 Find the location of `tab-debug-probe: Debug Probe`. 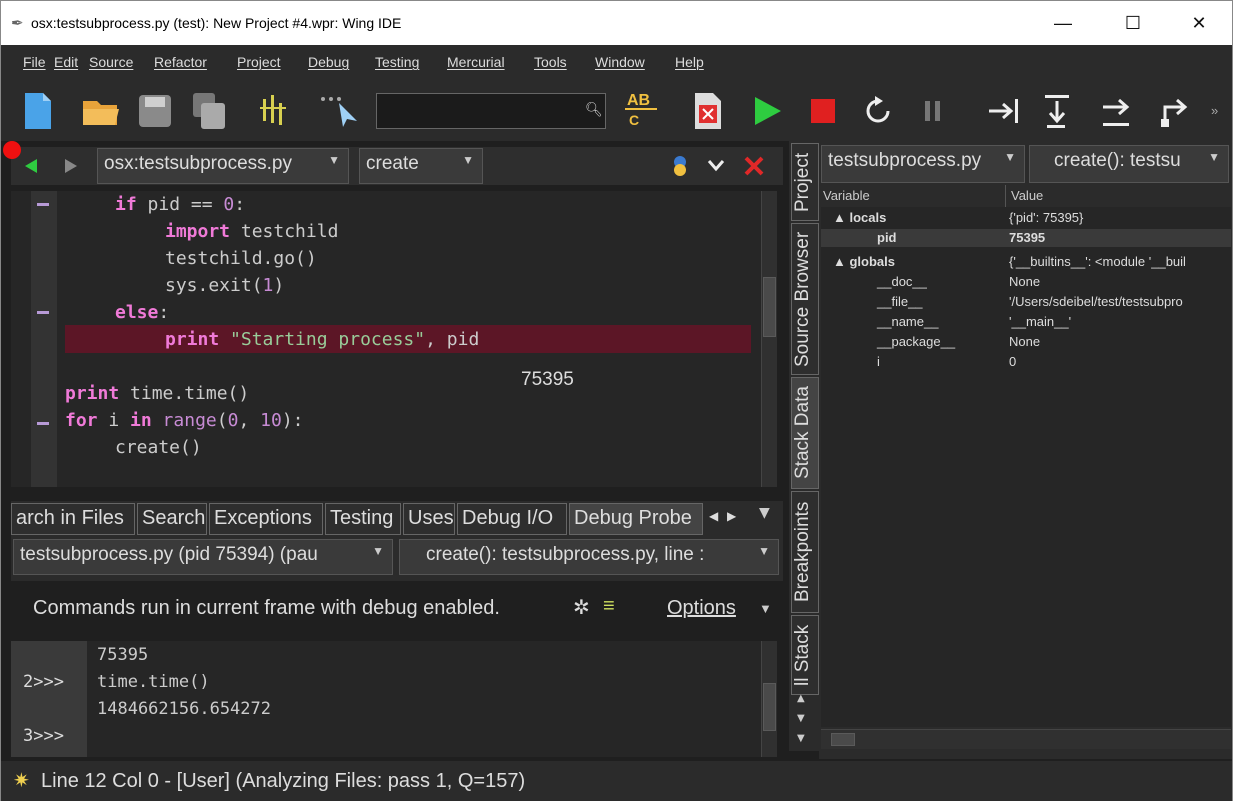

tab-debug-probe: Debug Probe is located at coordinates (636, 519).